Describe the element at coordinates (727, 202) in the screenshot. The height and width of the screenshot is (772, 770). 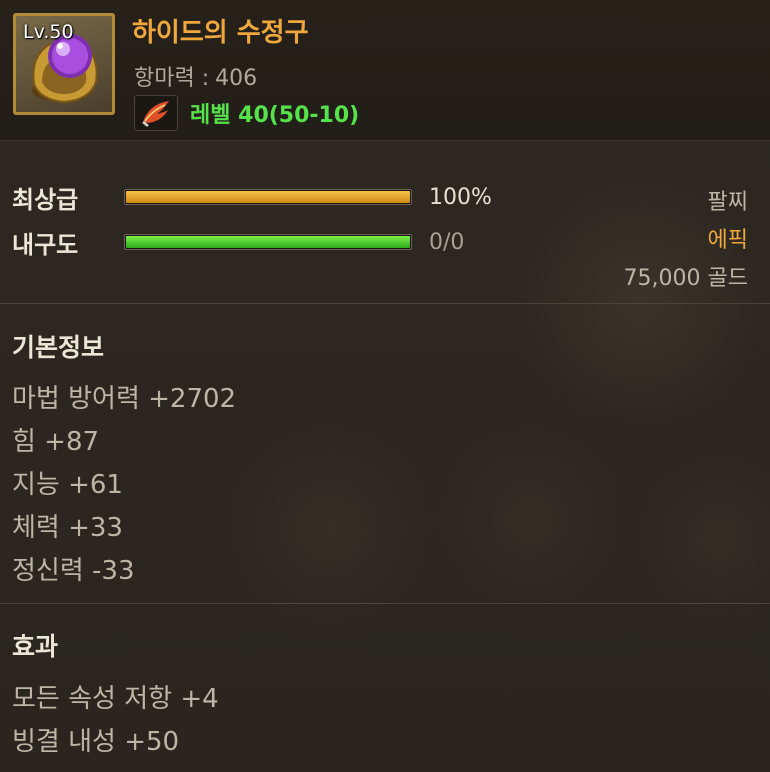
I see `item-slot: 팔찌` at that location.